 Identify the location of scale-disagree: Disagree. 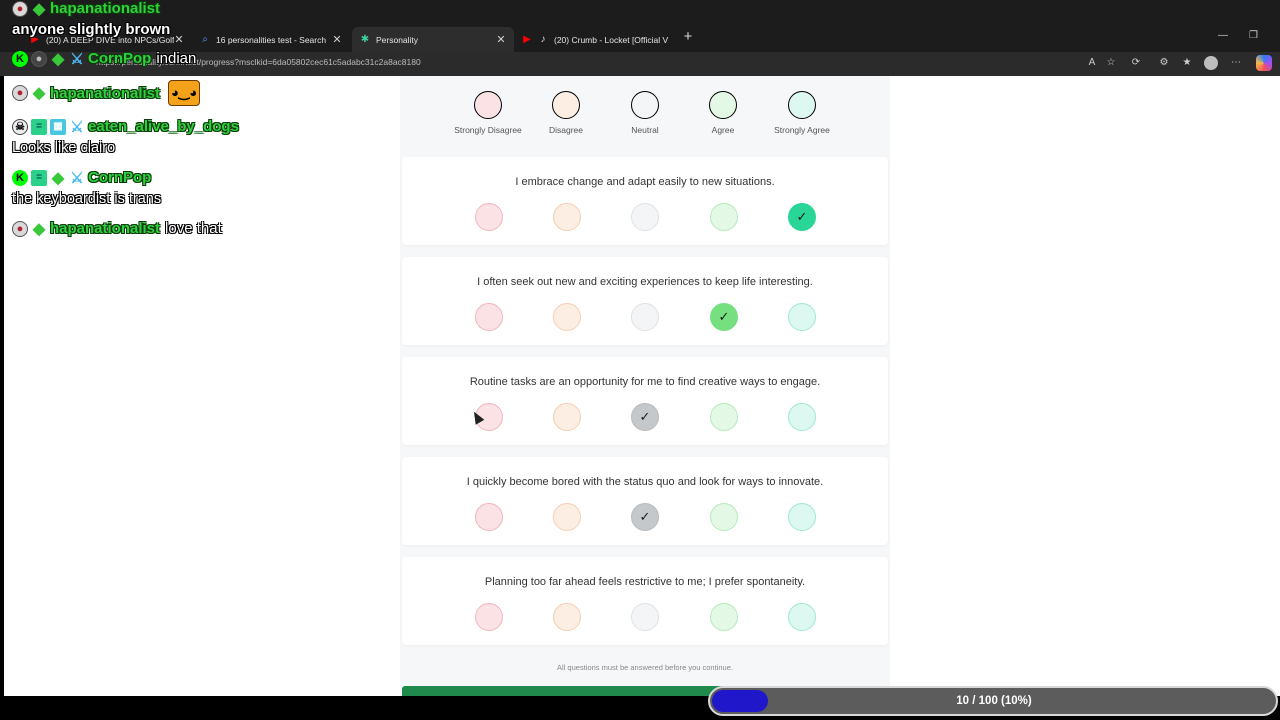
(566, 107).